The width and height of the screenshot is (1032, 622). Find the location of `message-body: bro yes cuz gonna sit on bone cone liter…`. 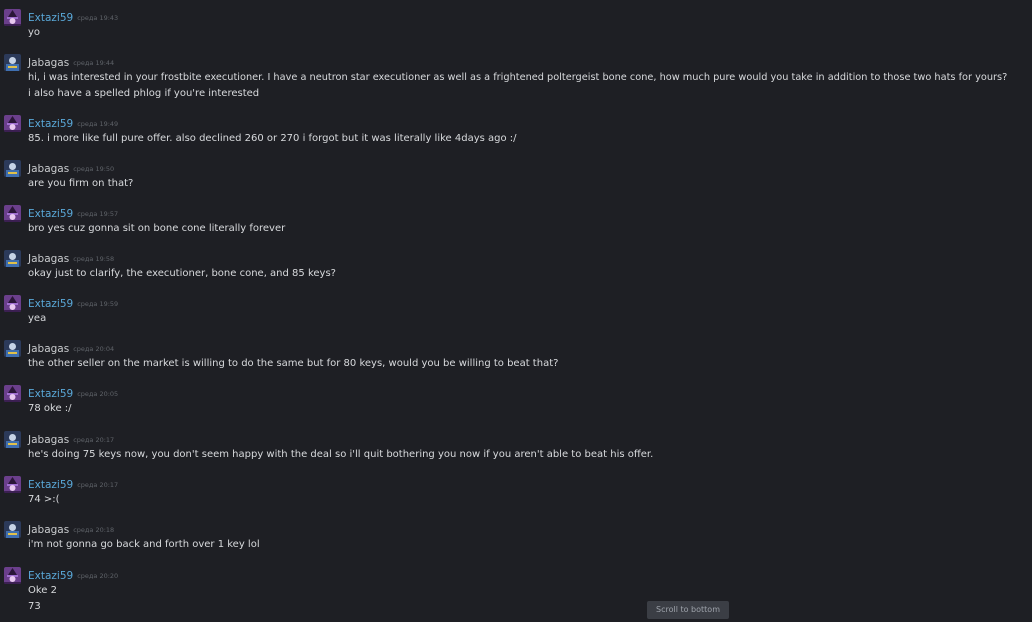

message-body: bro yes cuz gonna sit on bone cone liter… is located at coordinates (156, 229).